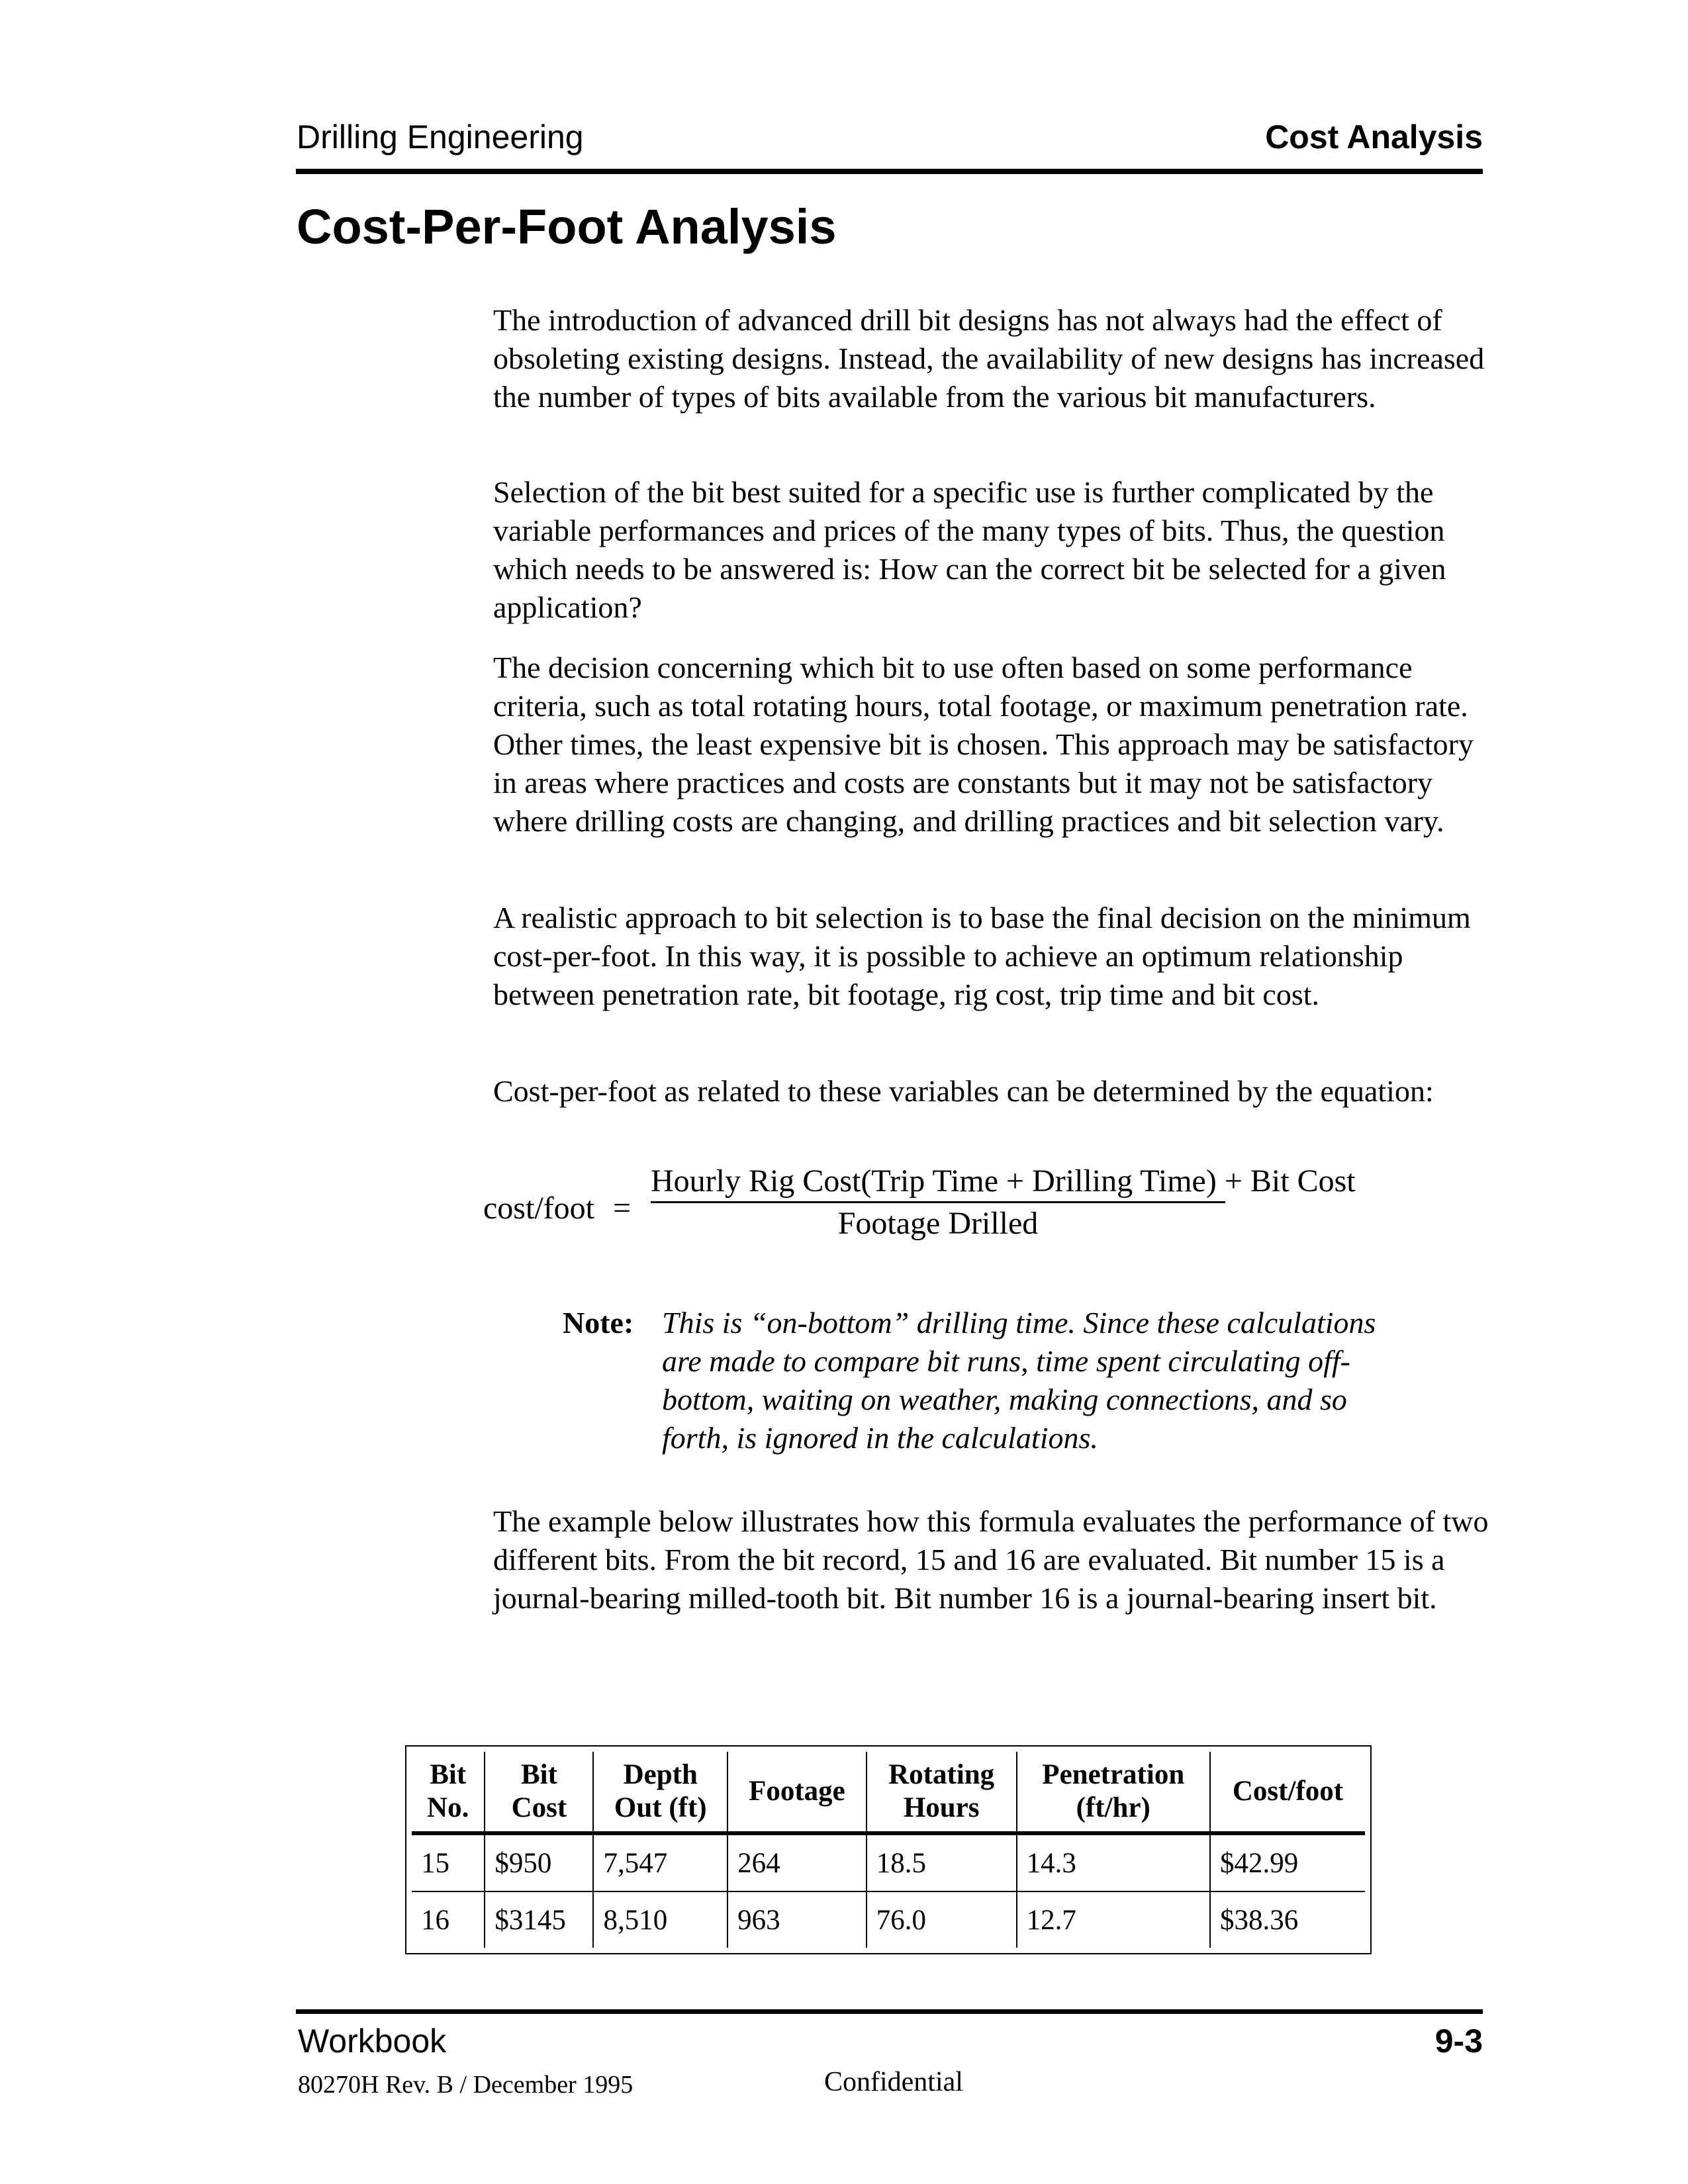 This screenshot has height=2184, width=1688. Describe the element at coordinates (465, 2085) in the screenshot. I see `footer-revision: 80270H Rev. B / December 1995` at that location.